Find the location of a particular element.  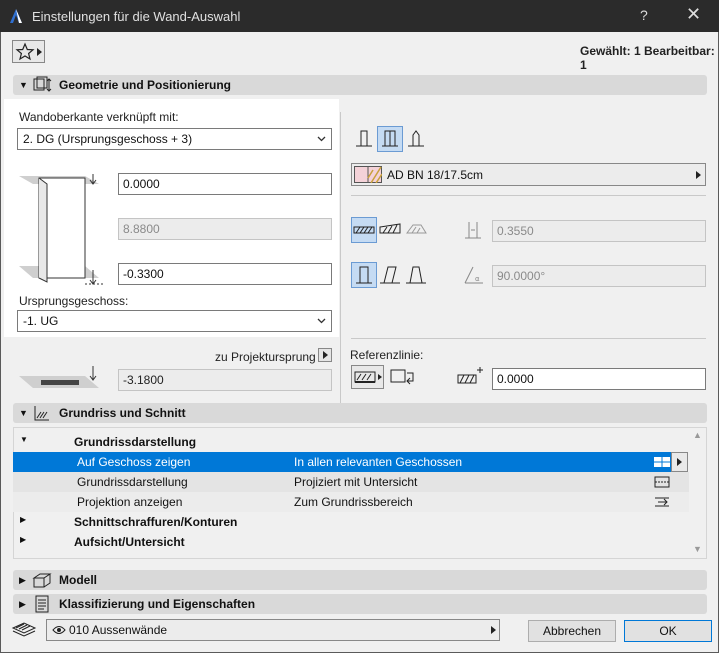

wall-complex-icon is located at coordinates (416, 138).